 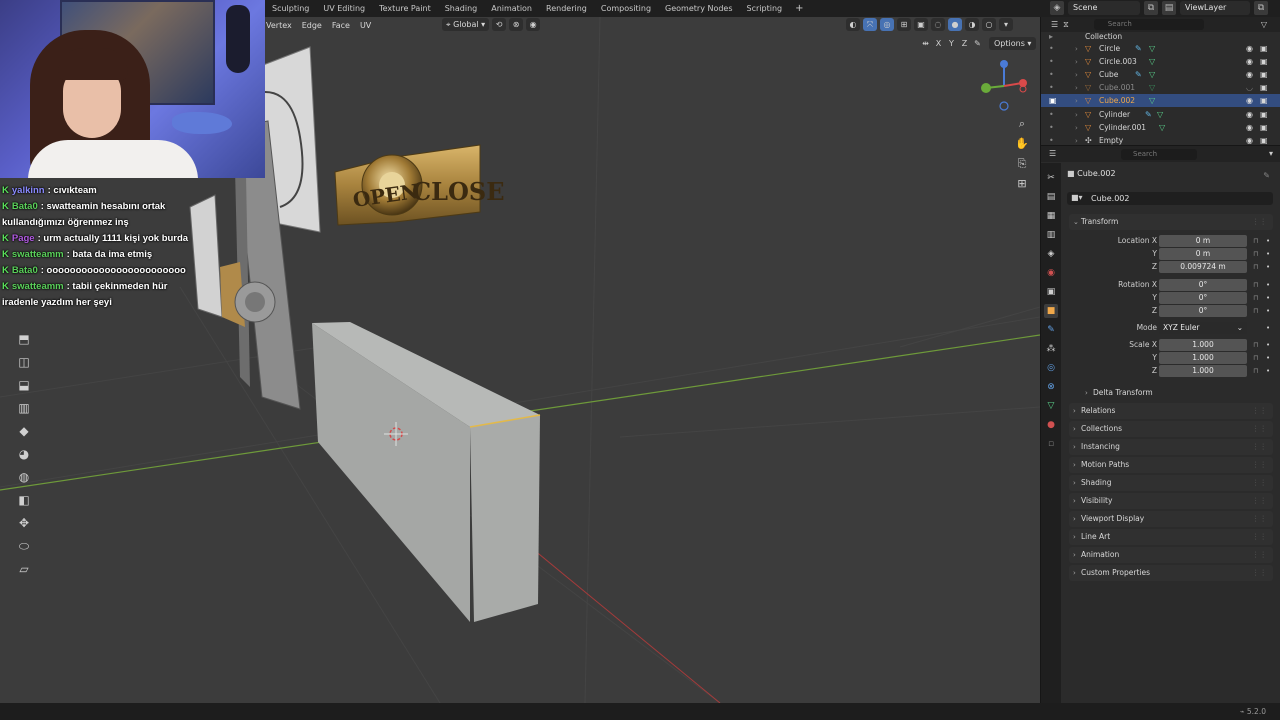 I want to click on relations-panel-header: › Relations ⋮⋮, so click(x=1171, y=411).